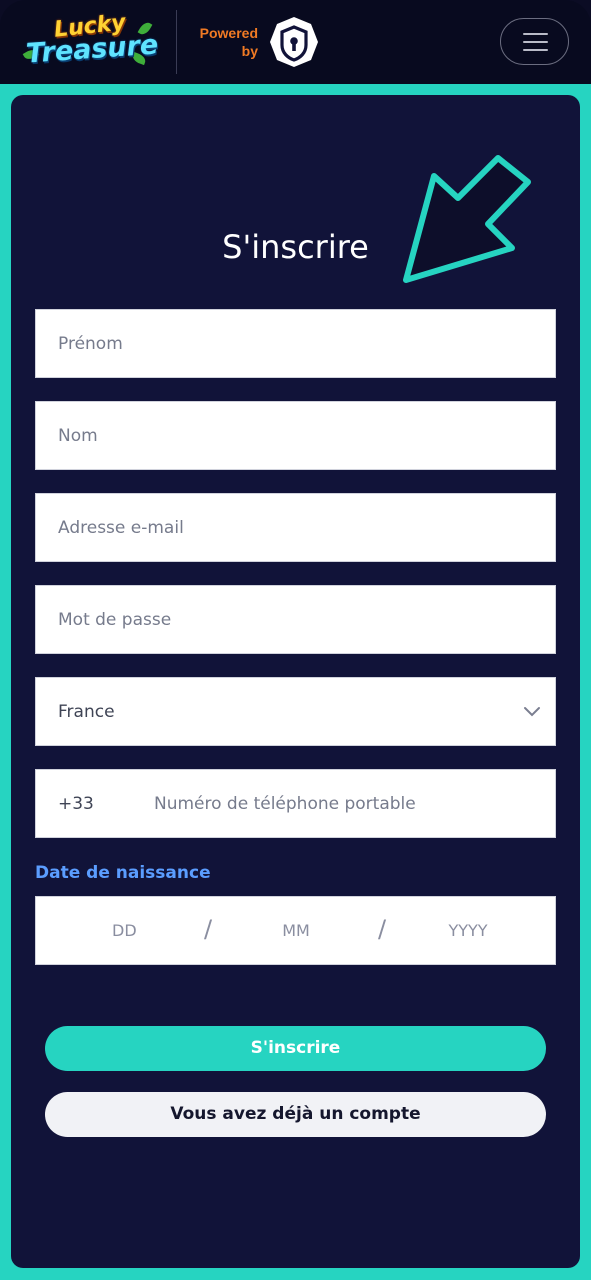 Image resolution: width=591 pixels, height=1280 pixels. I want to click on first-name-field, so click(295, 343).